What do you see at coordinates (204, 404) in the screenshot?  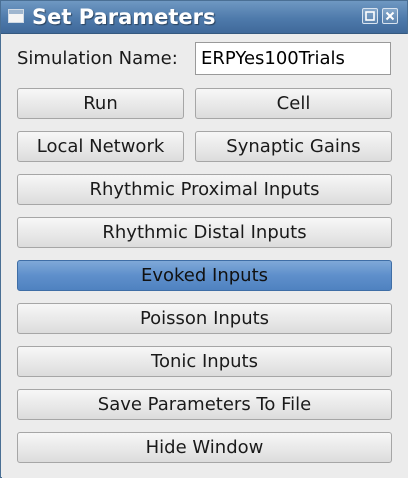 I see `save-parameters-button: Save Parameters To File` at bounding box center [204, 404].